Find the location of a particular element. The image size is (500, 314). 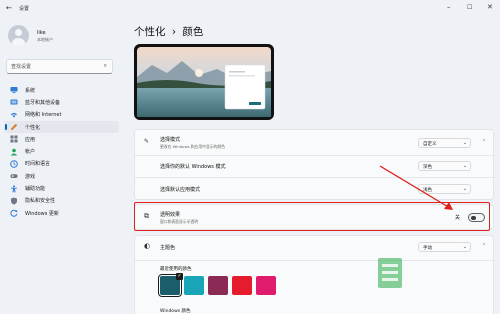

watermark-logo is located at coordinates (390, 273).